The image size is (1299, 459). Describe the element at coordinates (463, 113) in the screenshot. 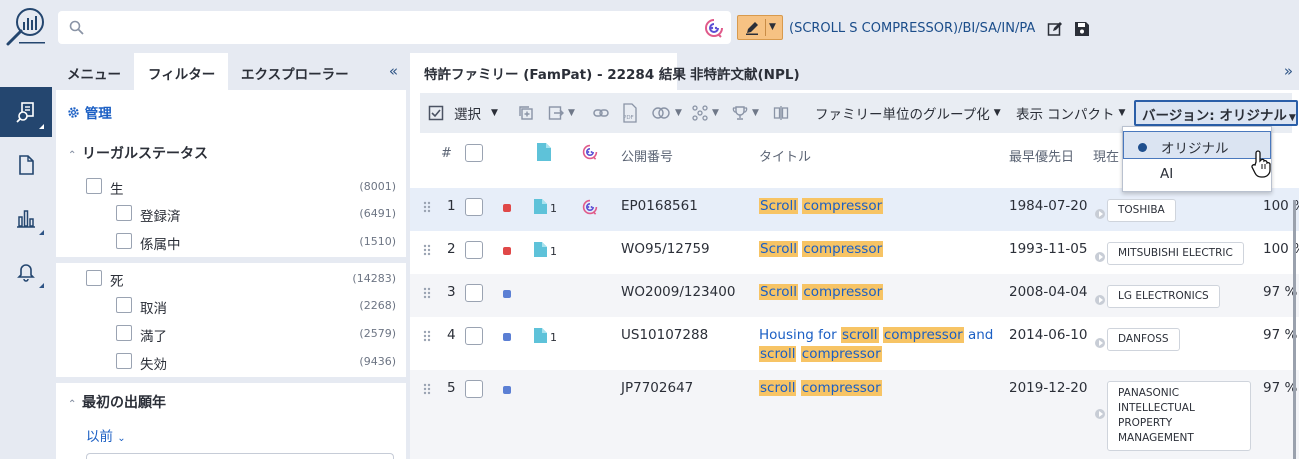

I see `select-menu: 選択 ▼` at that location.